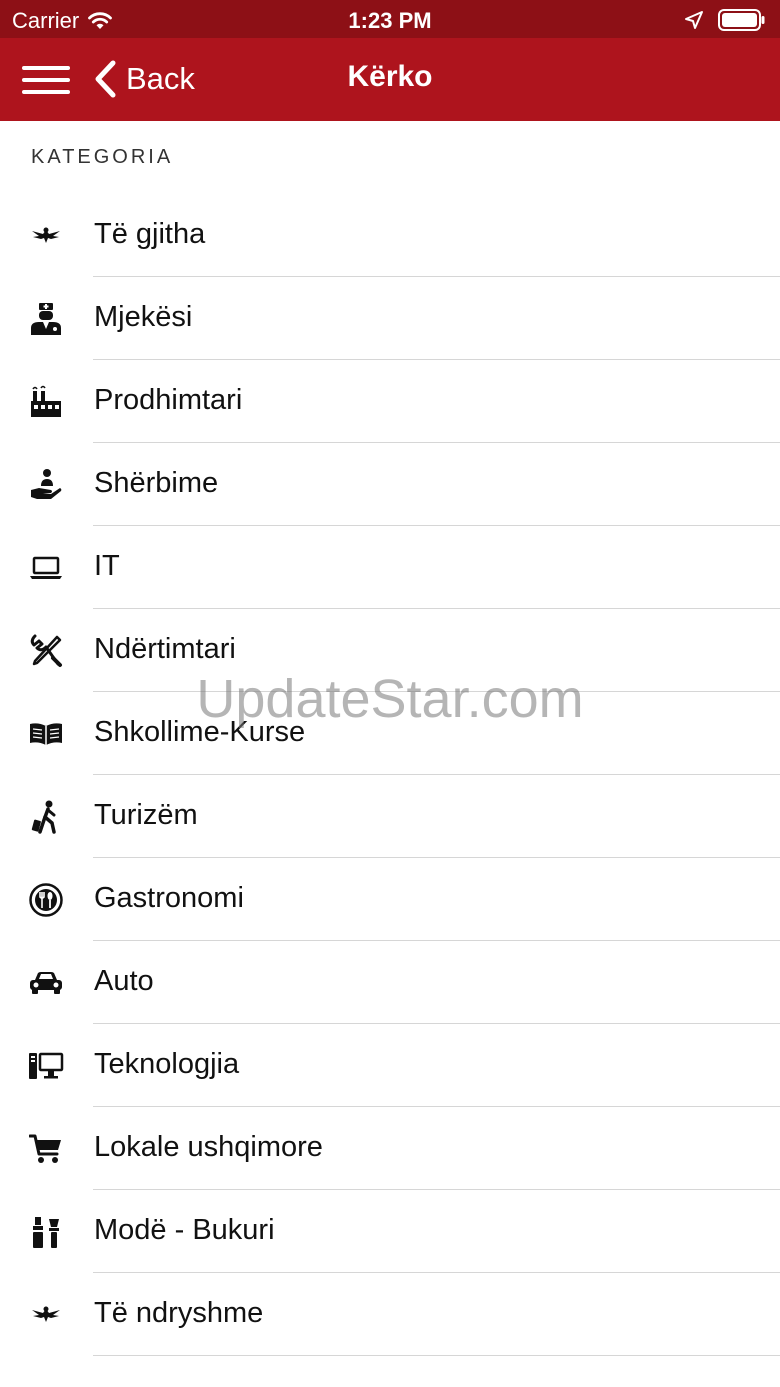 This screenshot has height=1387, width=780. Describe the element at coordinates (143, 317) in the screenshot. I see `category-label: Mjekësi` at that location.